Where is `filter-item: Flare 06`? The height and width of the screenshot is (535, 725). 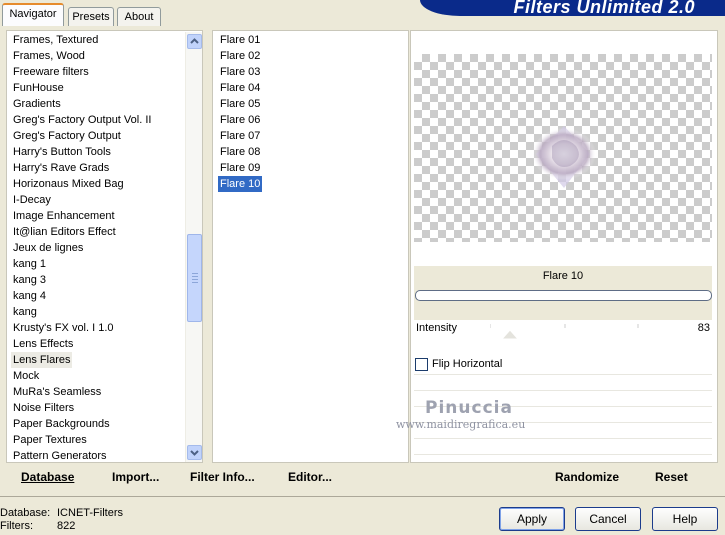 filter-item: Flare 06 is located at coordinates (240, 120).